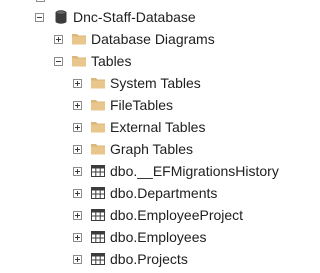  Describe the element at coordinates (158, 127) in the screenshot. I see `tree-item-label: External Tables` at that location.